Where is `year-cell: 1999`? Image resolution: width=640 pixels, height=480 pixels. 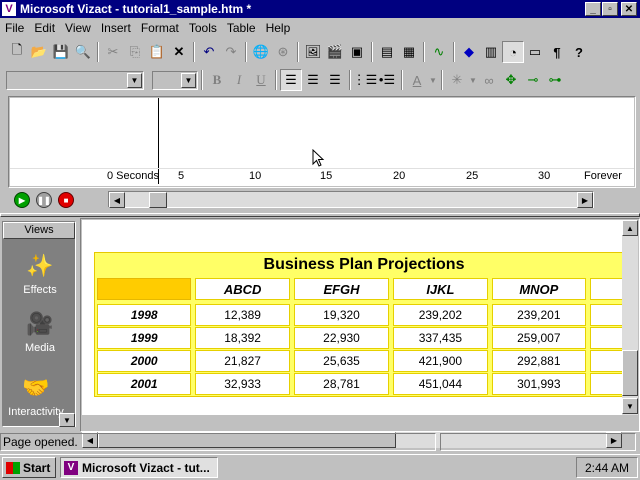 year-cell: 1999 is located at coordinates (144, 338).